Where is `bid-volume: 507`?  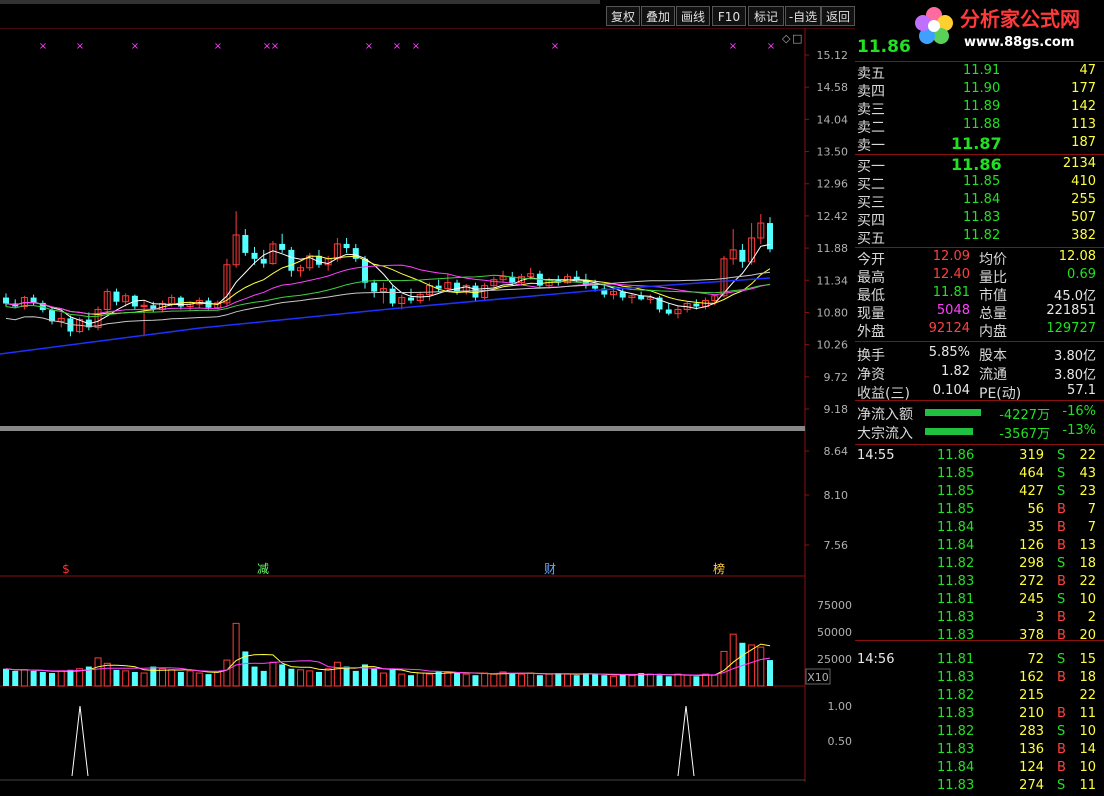 bid-volume: 507 is located at coordinates (1083, 217).